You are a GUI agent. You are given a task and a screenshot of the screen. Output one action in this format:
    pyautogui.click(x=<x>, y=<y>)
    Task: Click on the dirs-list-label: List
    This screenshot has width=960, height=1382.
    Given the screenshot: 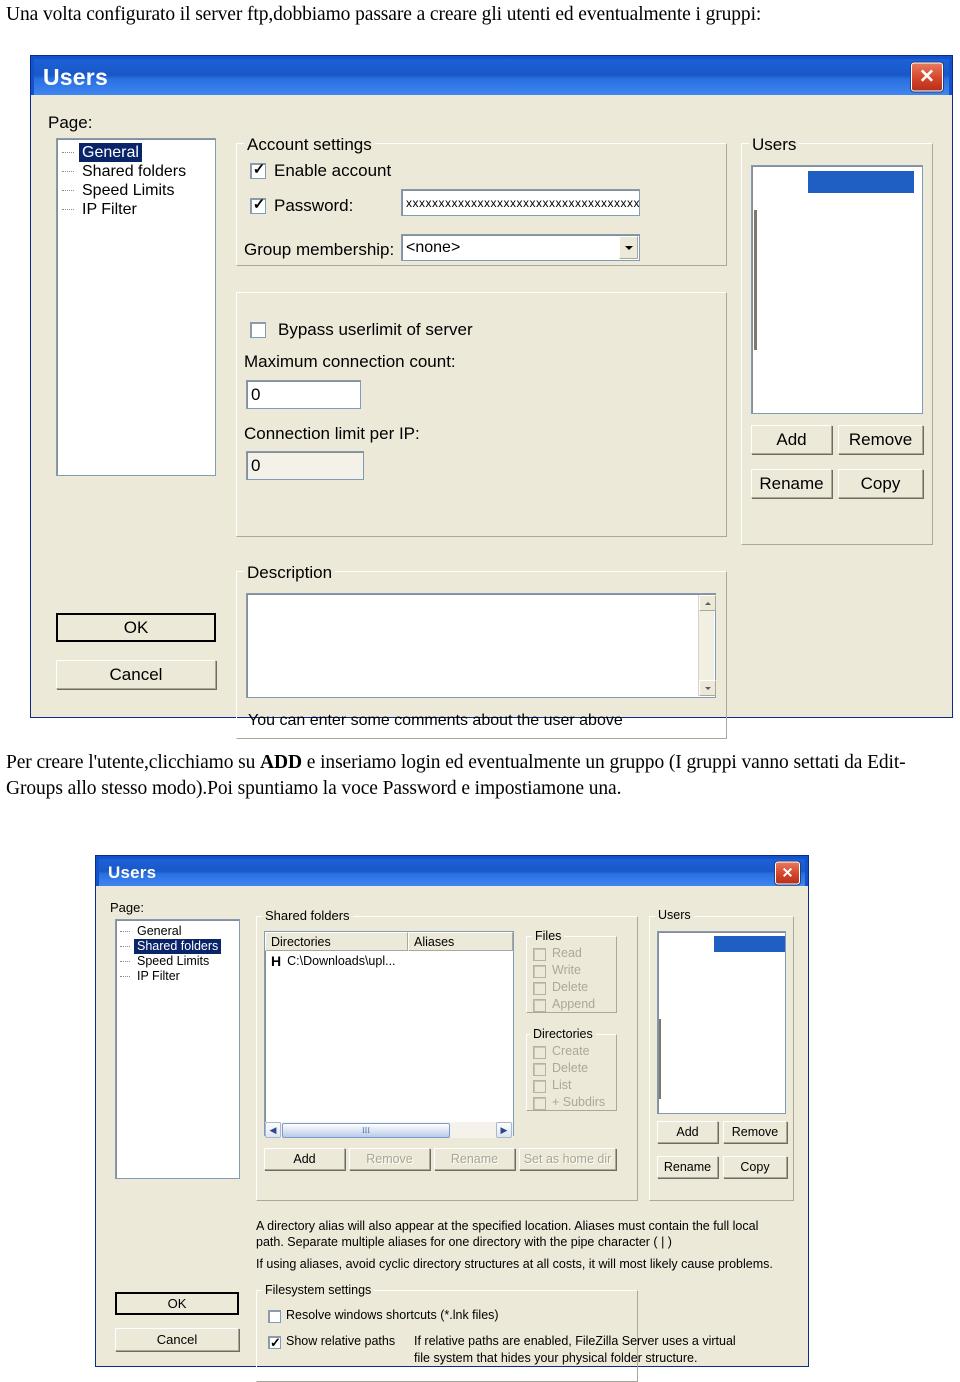 What is the action you would take?
    pyautogui.click(x=562, y=1085)
    